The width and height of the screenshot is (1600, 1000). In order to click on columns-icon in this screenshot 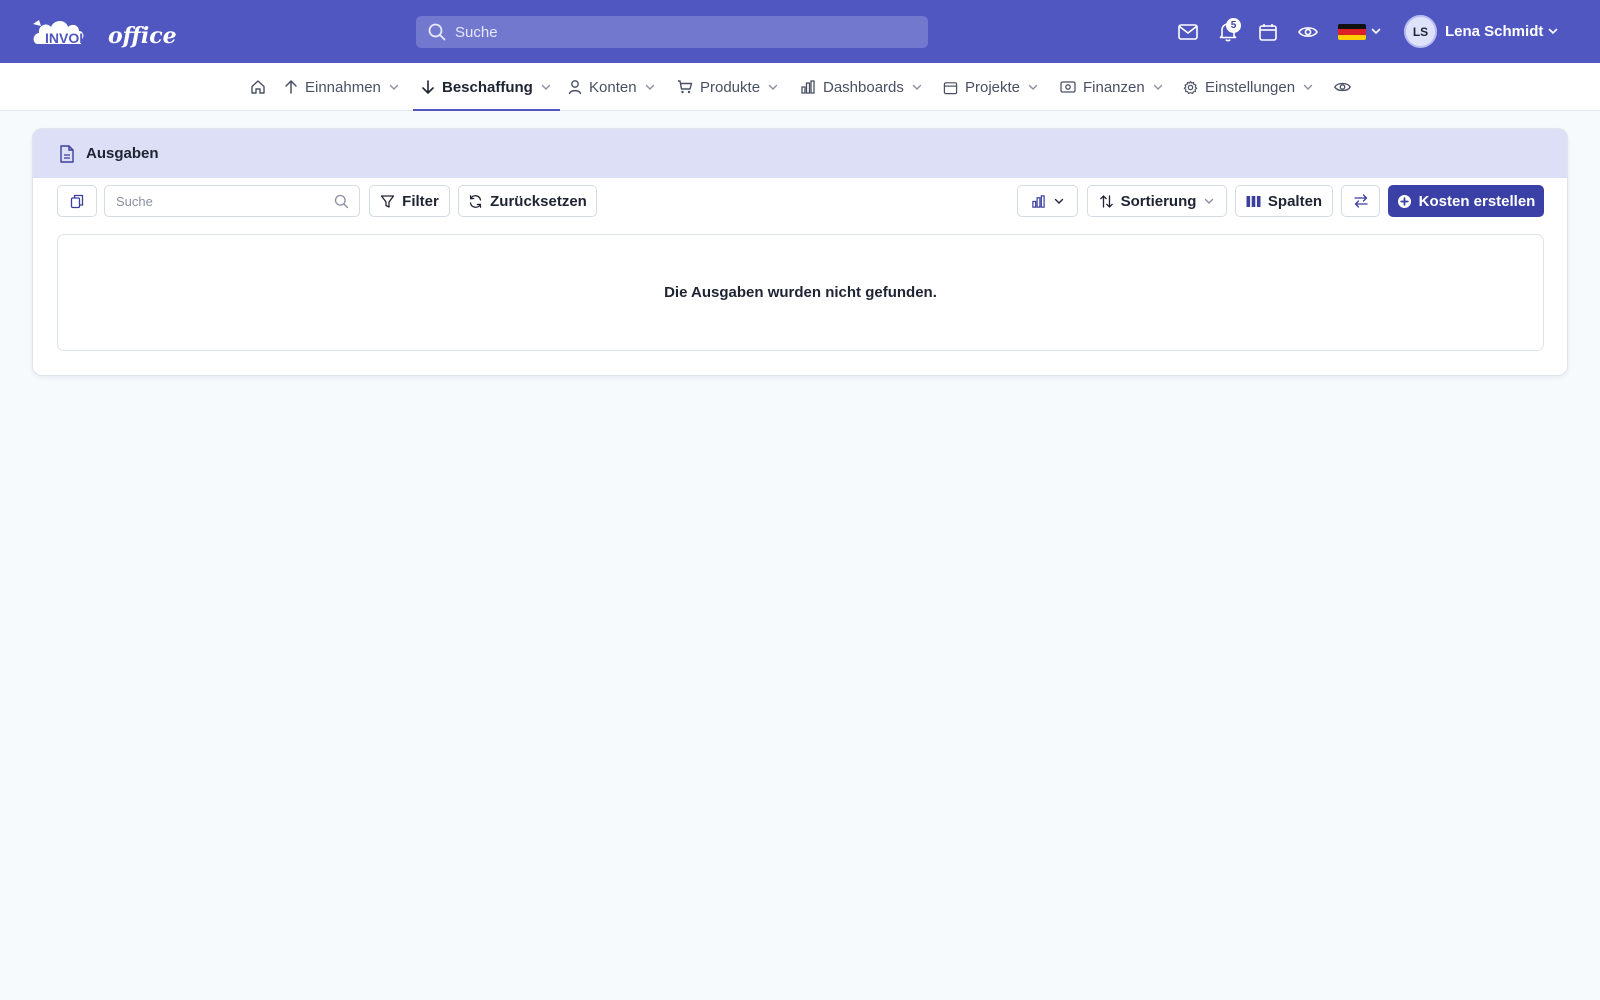, I will do `click(1253, 201)`.